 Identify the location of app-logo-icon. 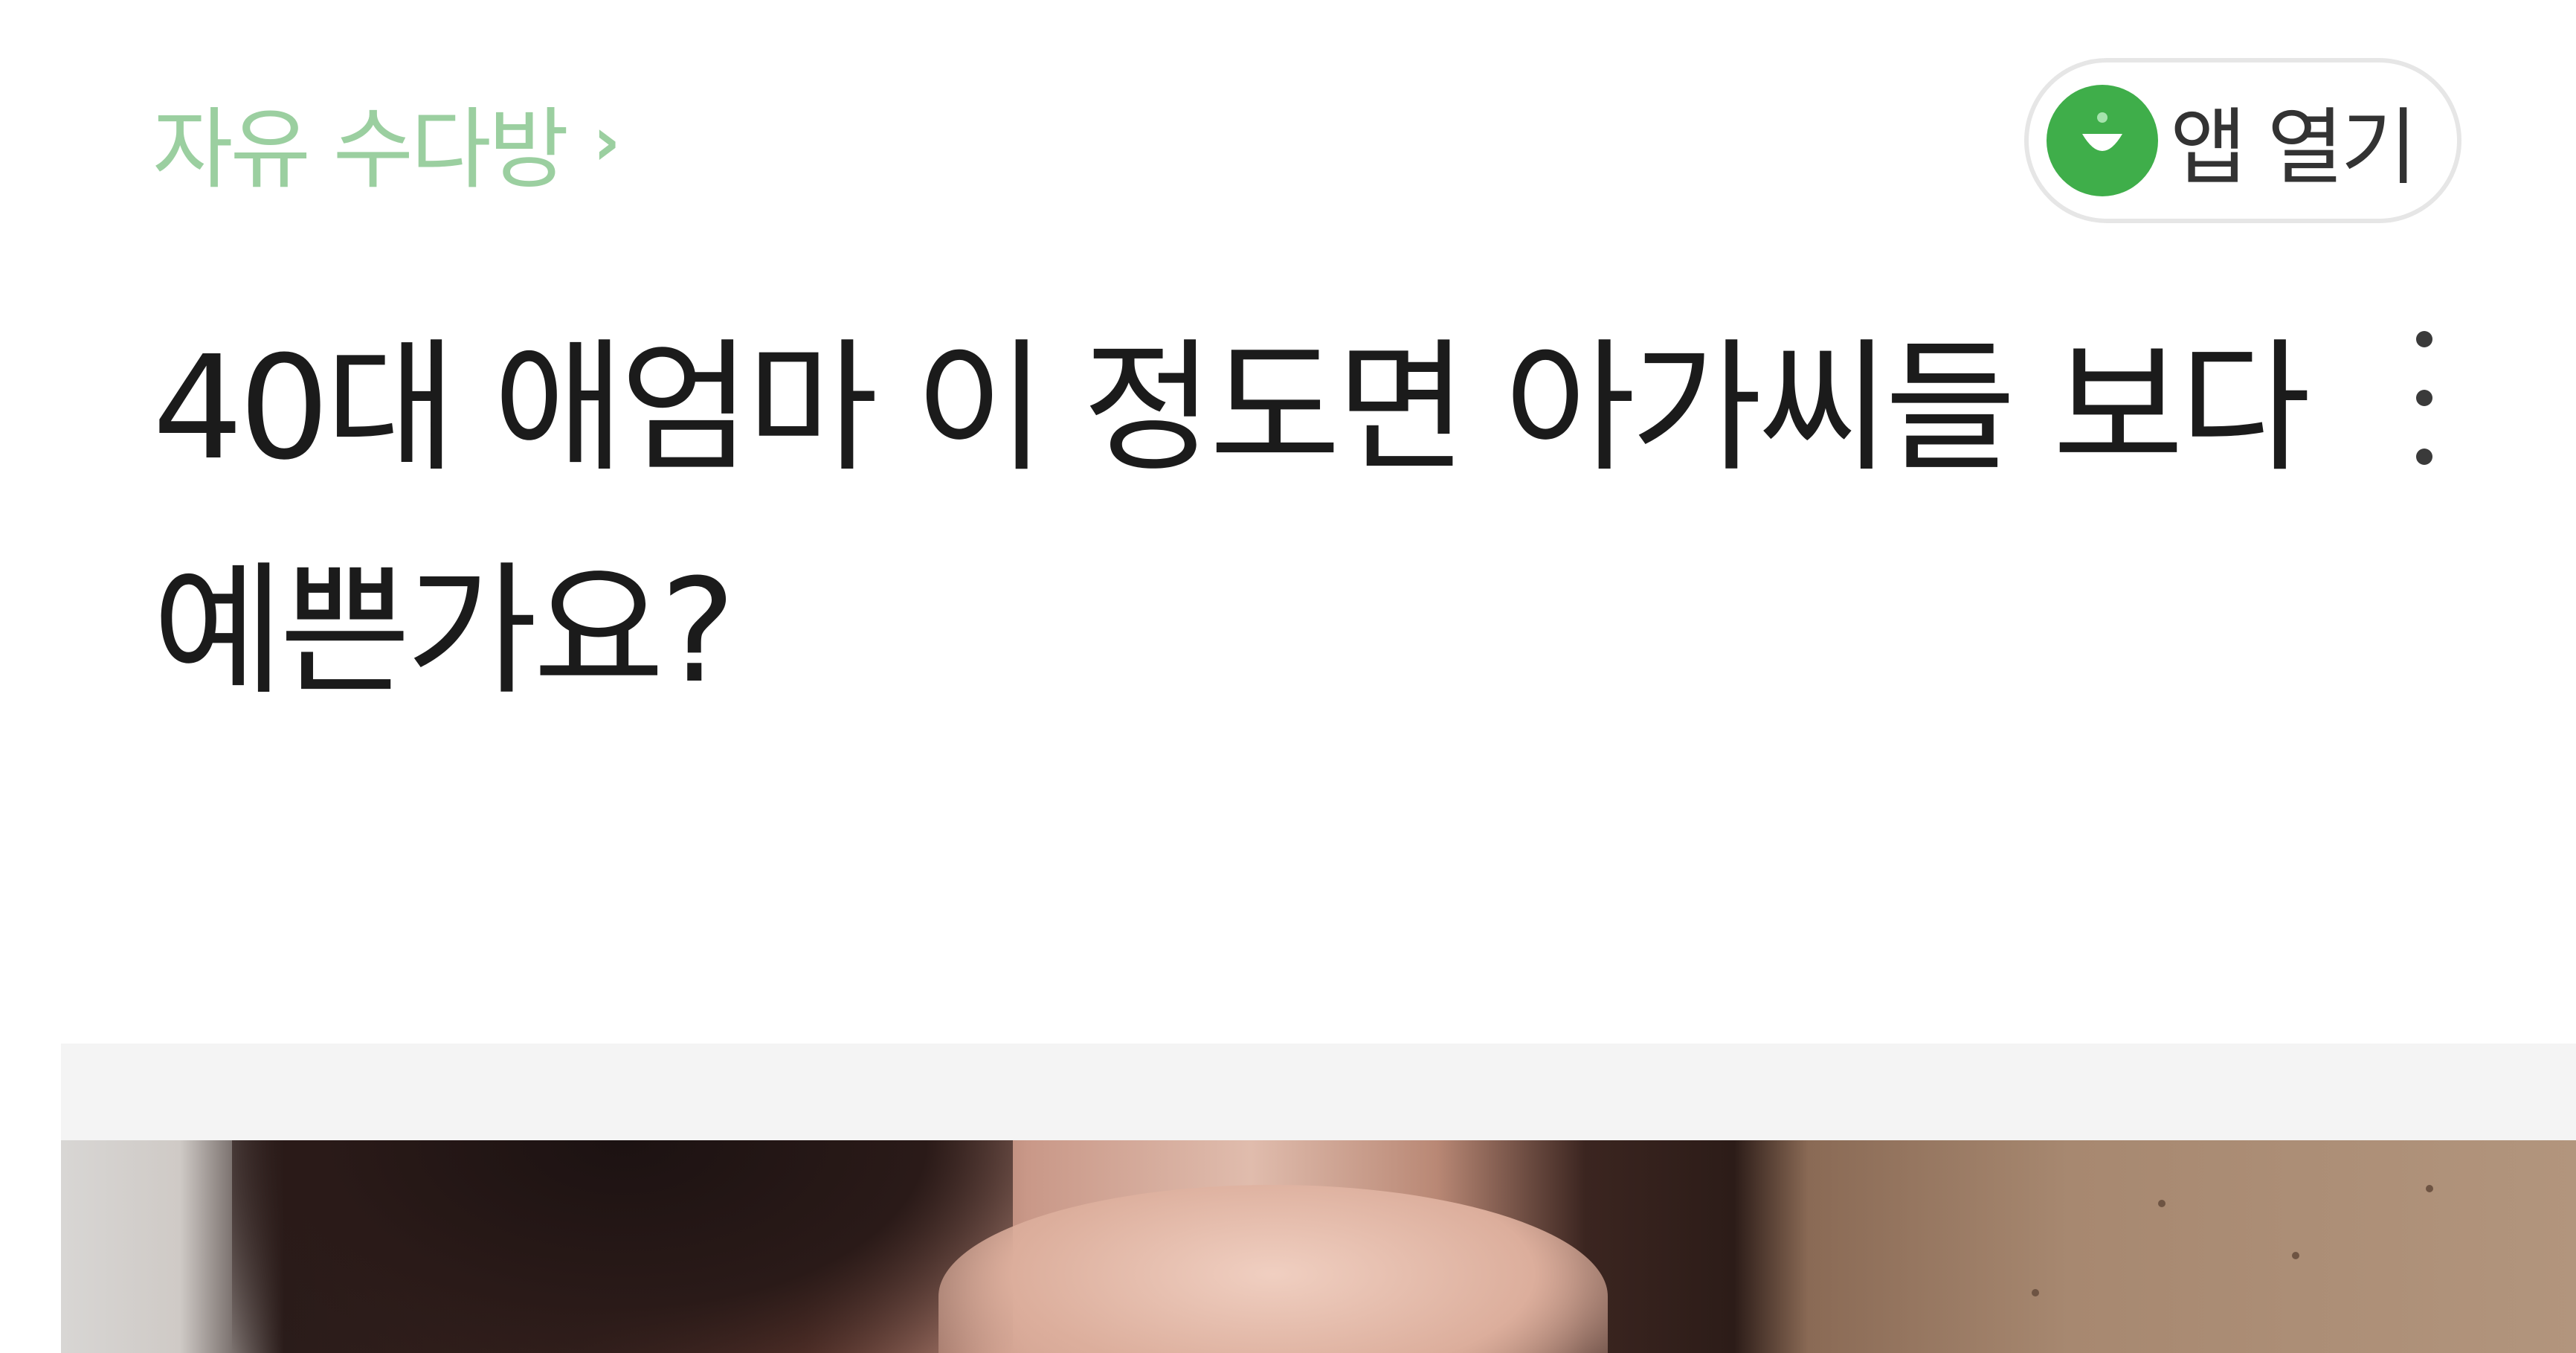
(2102, 140).